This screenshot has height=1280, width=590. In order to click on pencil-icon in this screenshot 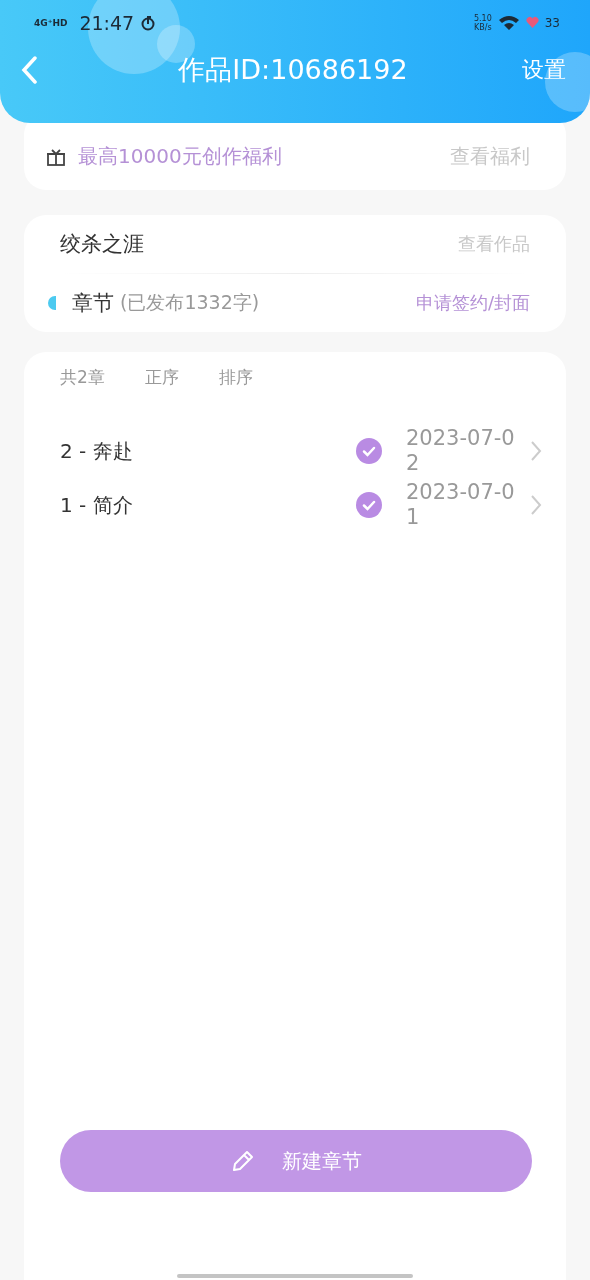, I will do `click(243, 1161)`.